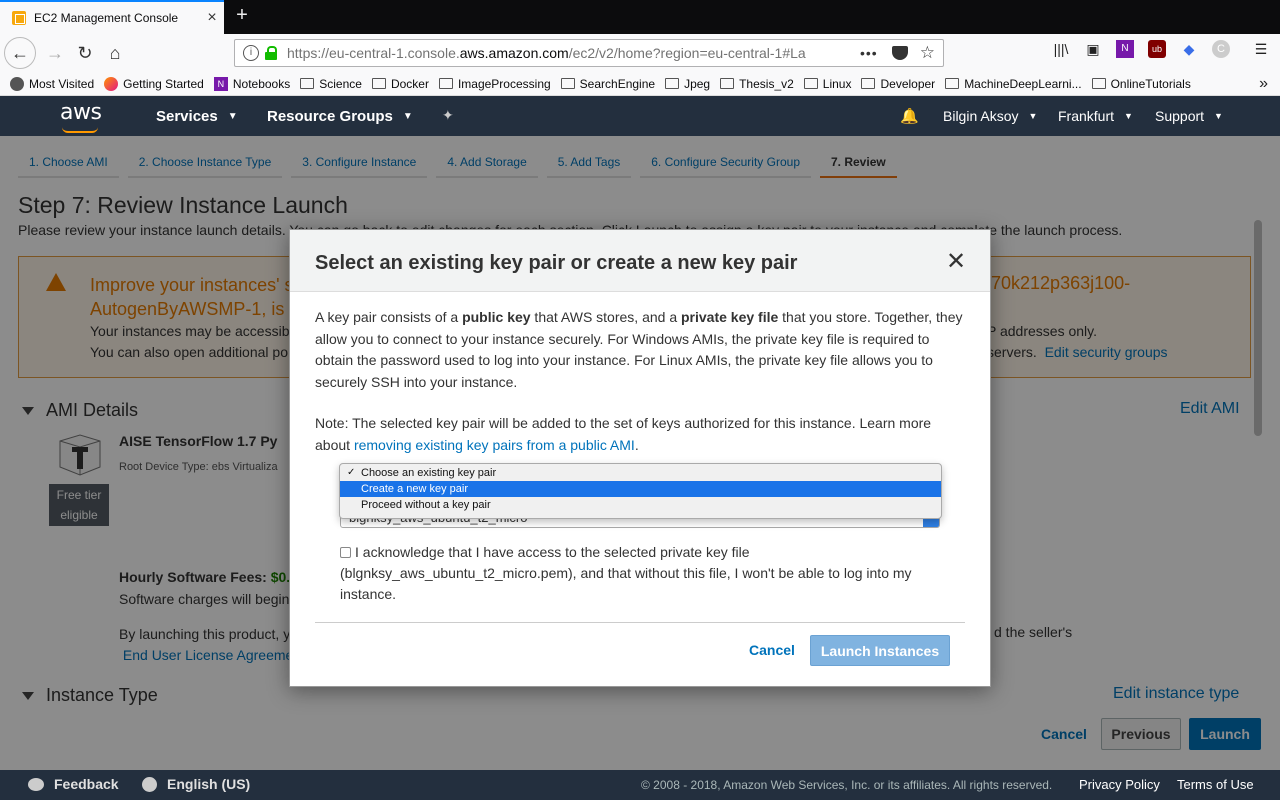 This screenshot has width=1280, height=800. I want to click on tab-close-icon: ×, so click(212, 18).